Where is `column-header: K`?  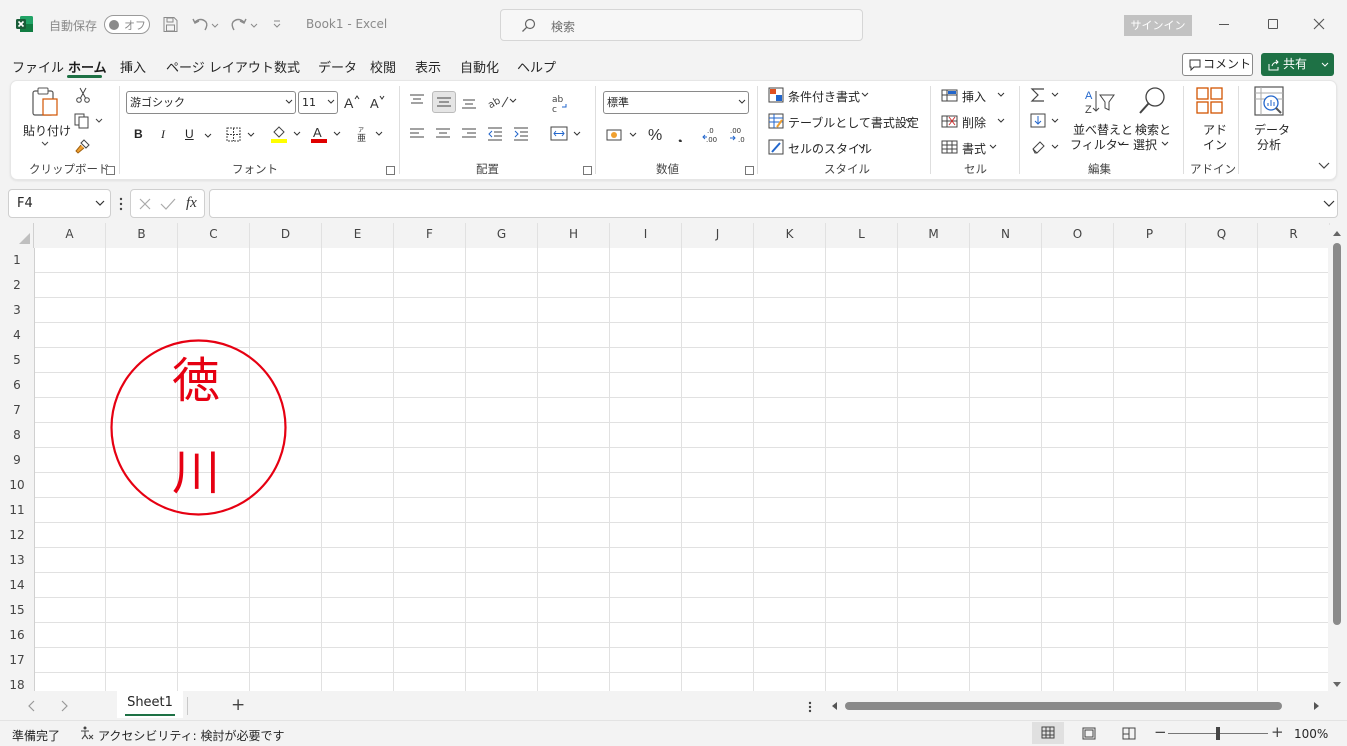
column-header: K is located at coordinates (790, 235).